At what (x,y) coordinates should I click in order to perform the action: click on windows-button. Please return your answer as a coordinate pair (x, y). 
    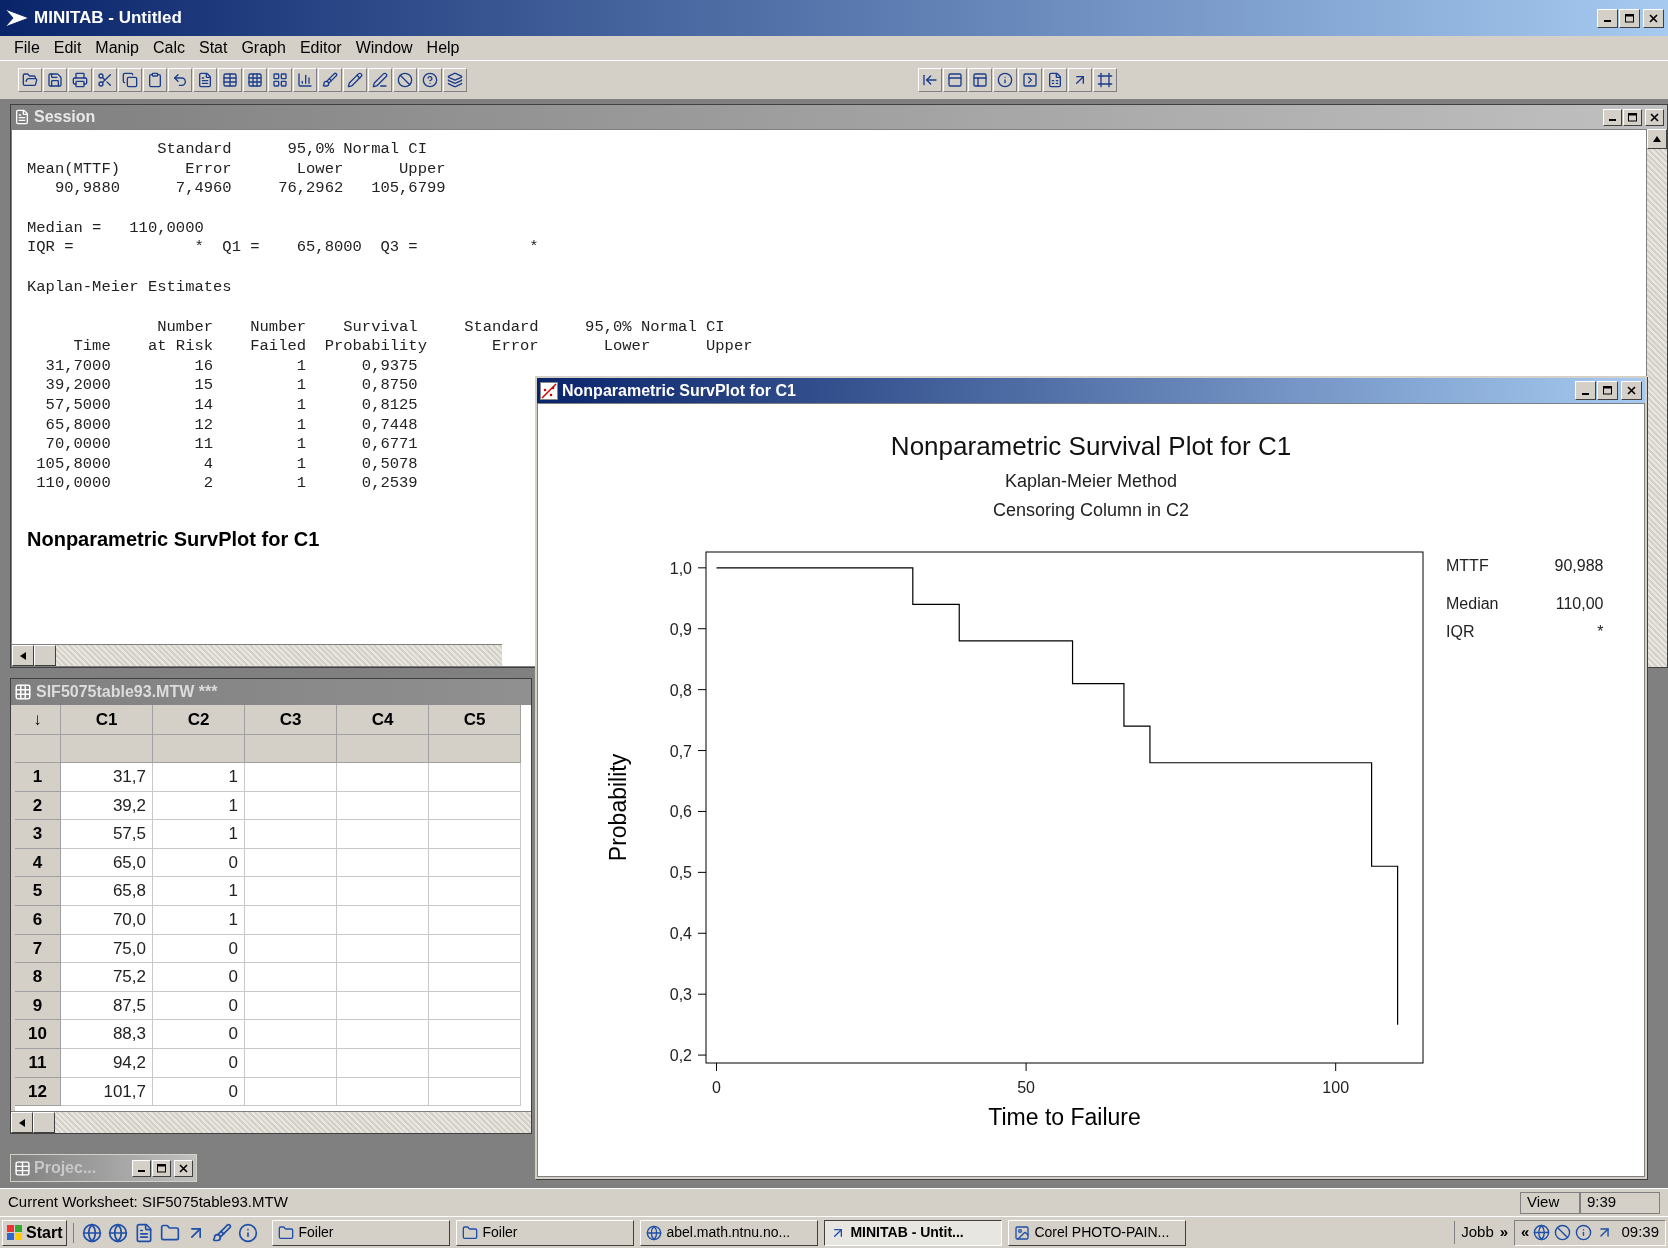
    Looking at the image, I should click on (980, 80).